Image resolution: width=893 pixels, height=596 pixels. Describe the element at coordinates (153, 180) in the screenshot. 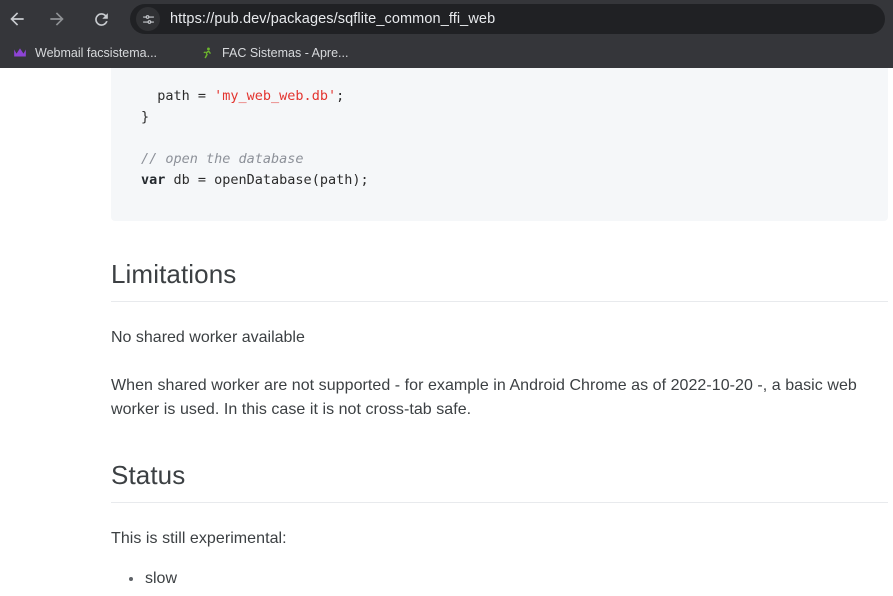

I see `code-keyword: var` at that location.